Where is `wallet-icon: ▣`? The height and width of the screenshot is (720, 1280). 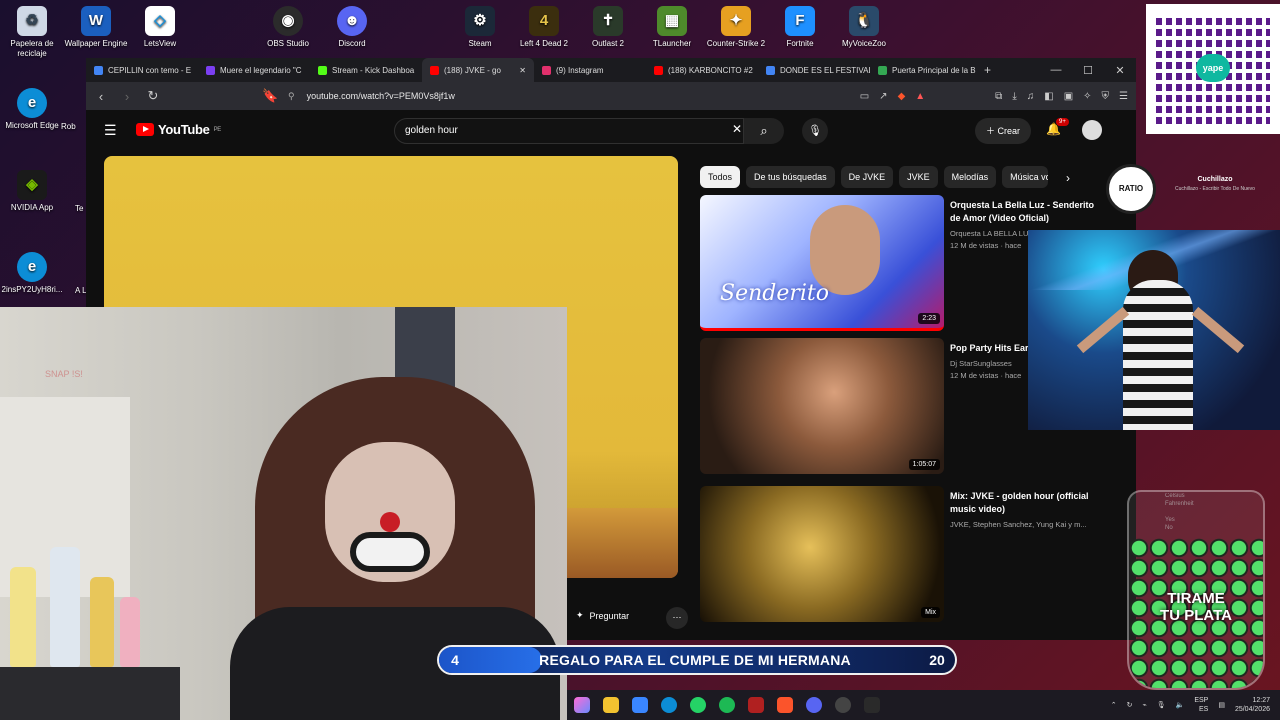 wallet-icon: ▣ is located at coordinates (1068, 96).